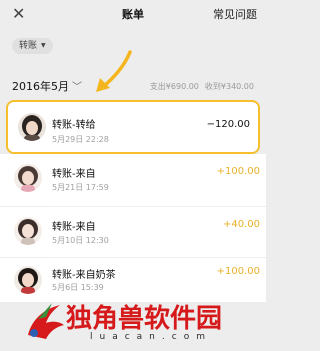 The width and height of the screenshot is (320, 351). Describe the element at coordinates (40, 86) in the screenshot. I see `month-label: 2016年5月` at that location.